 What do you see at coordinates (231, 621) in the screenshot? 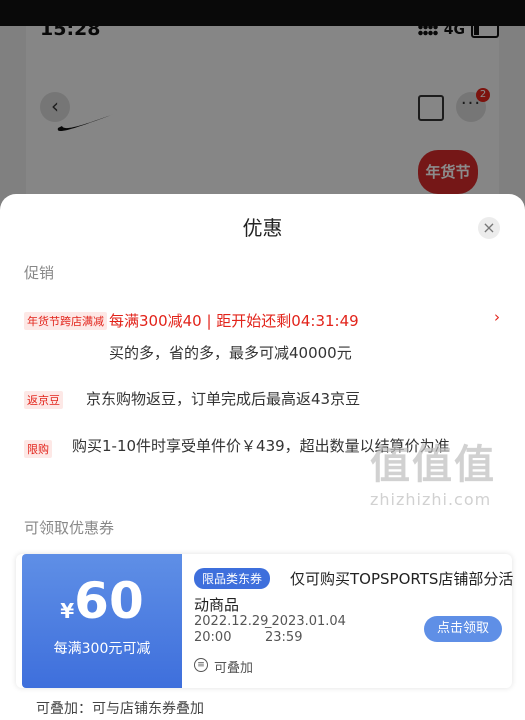
I see `coupon-start-date: 2022.12.29` at bounding box center [231, 621].